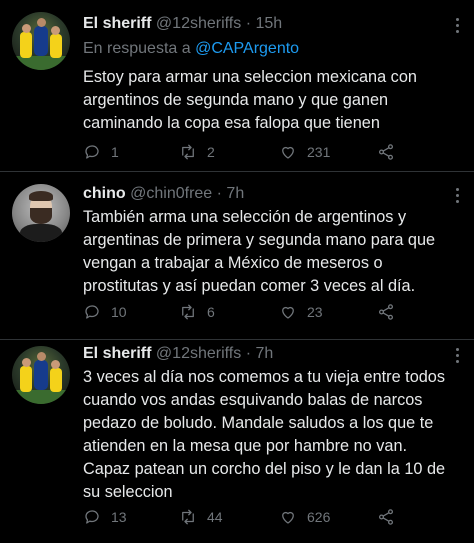 This screenshot has width=474, height=543. What do you see at coordinates (301, 312) in the screenshot?
I see `like-button: 23` at bounding box center [301, 312].